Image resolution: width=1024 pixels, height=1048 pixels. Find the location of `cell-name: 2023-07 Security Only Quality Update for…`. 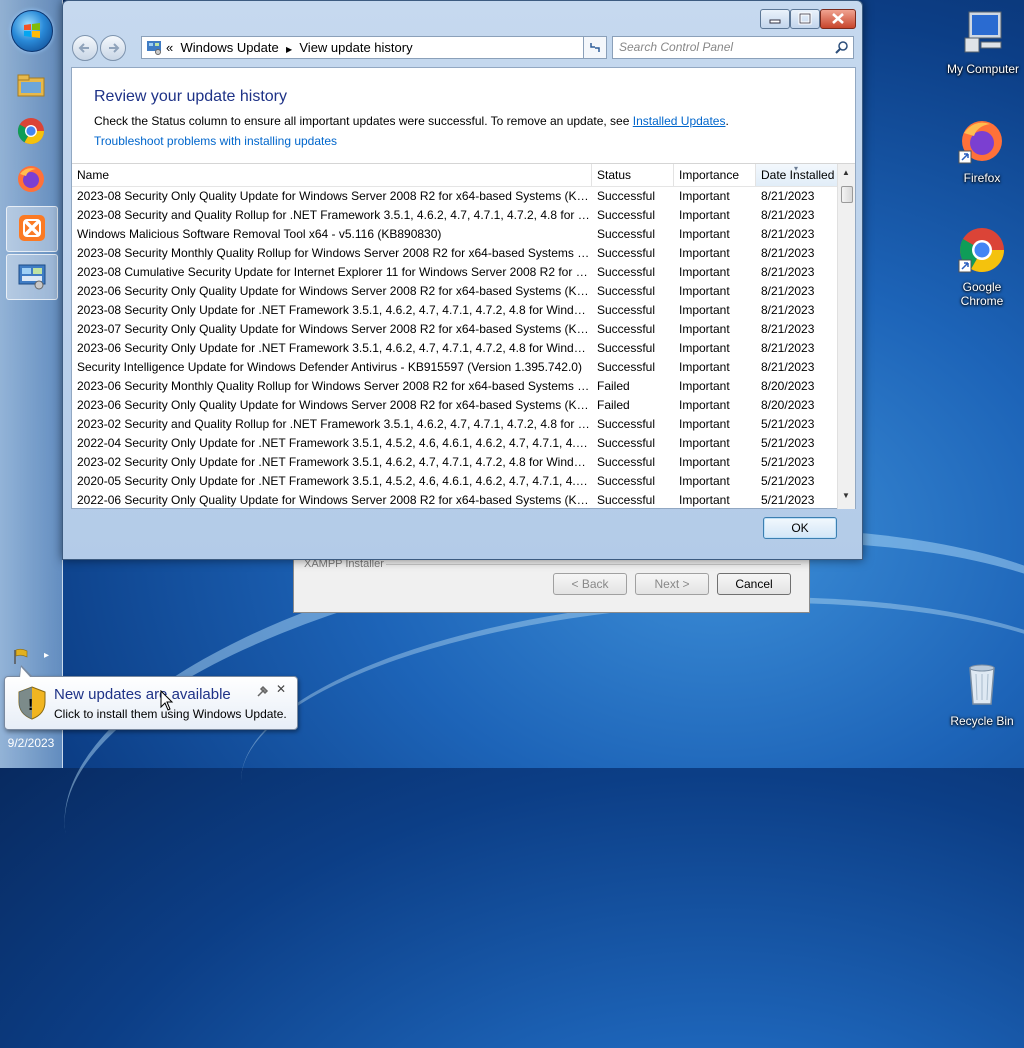

cell-name: 2023-07 Security Only Quality Update for… is located at coordinates (334, 329).